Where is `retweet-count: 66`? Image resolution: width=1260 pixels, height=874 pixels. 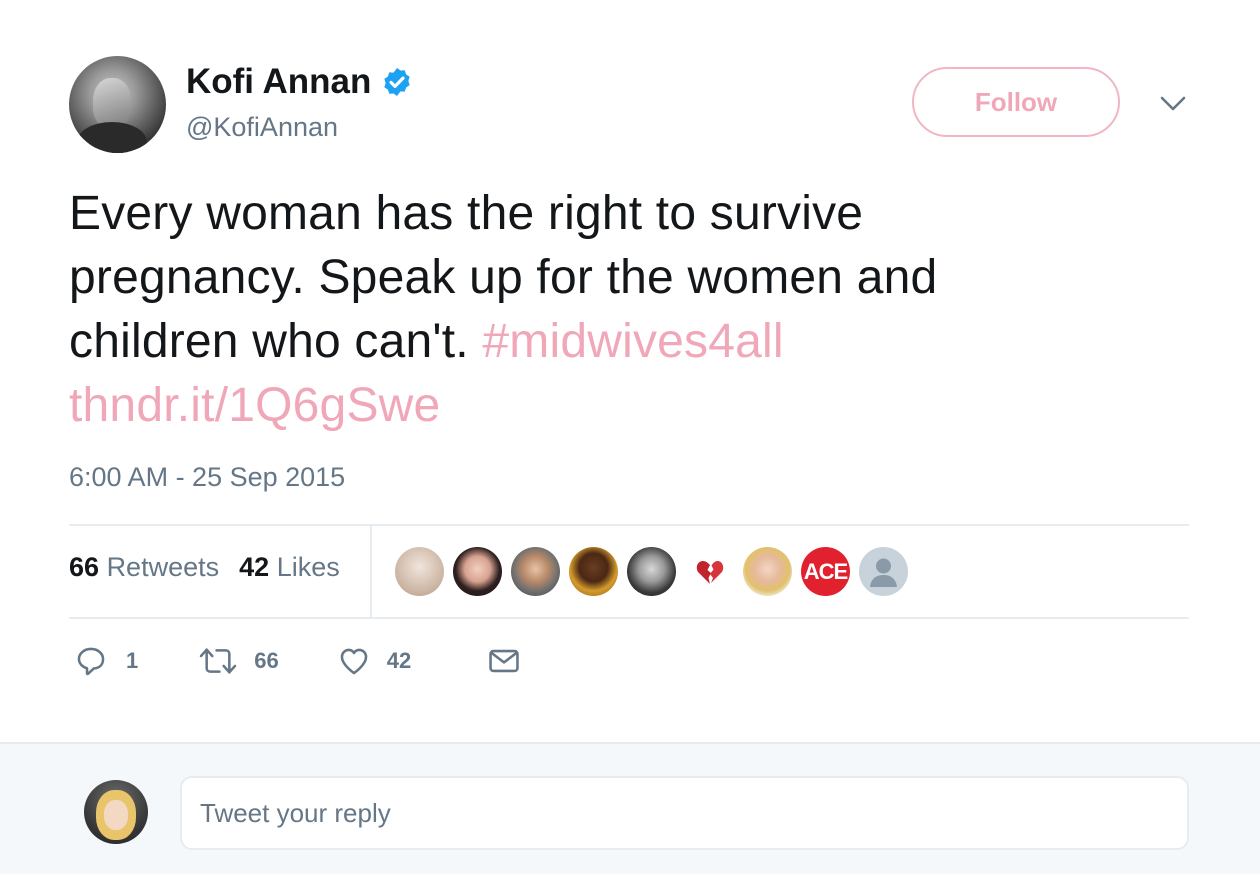 retweet-count: 66 is located at coordinates (266, 660).